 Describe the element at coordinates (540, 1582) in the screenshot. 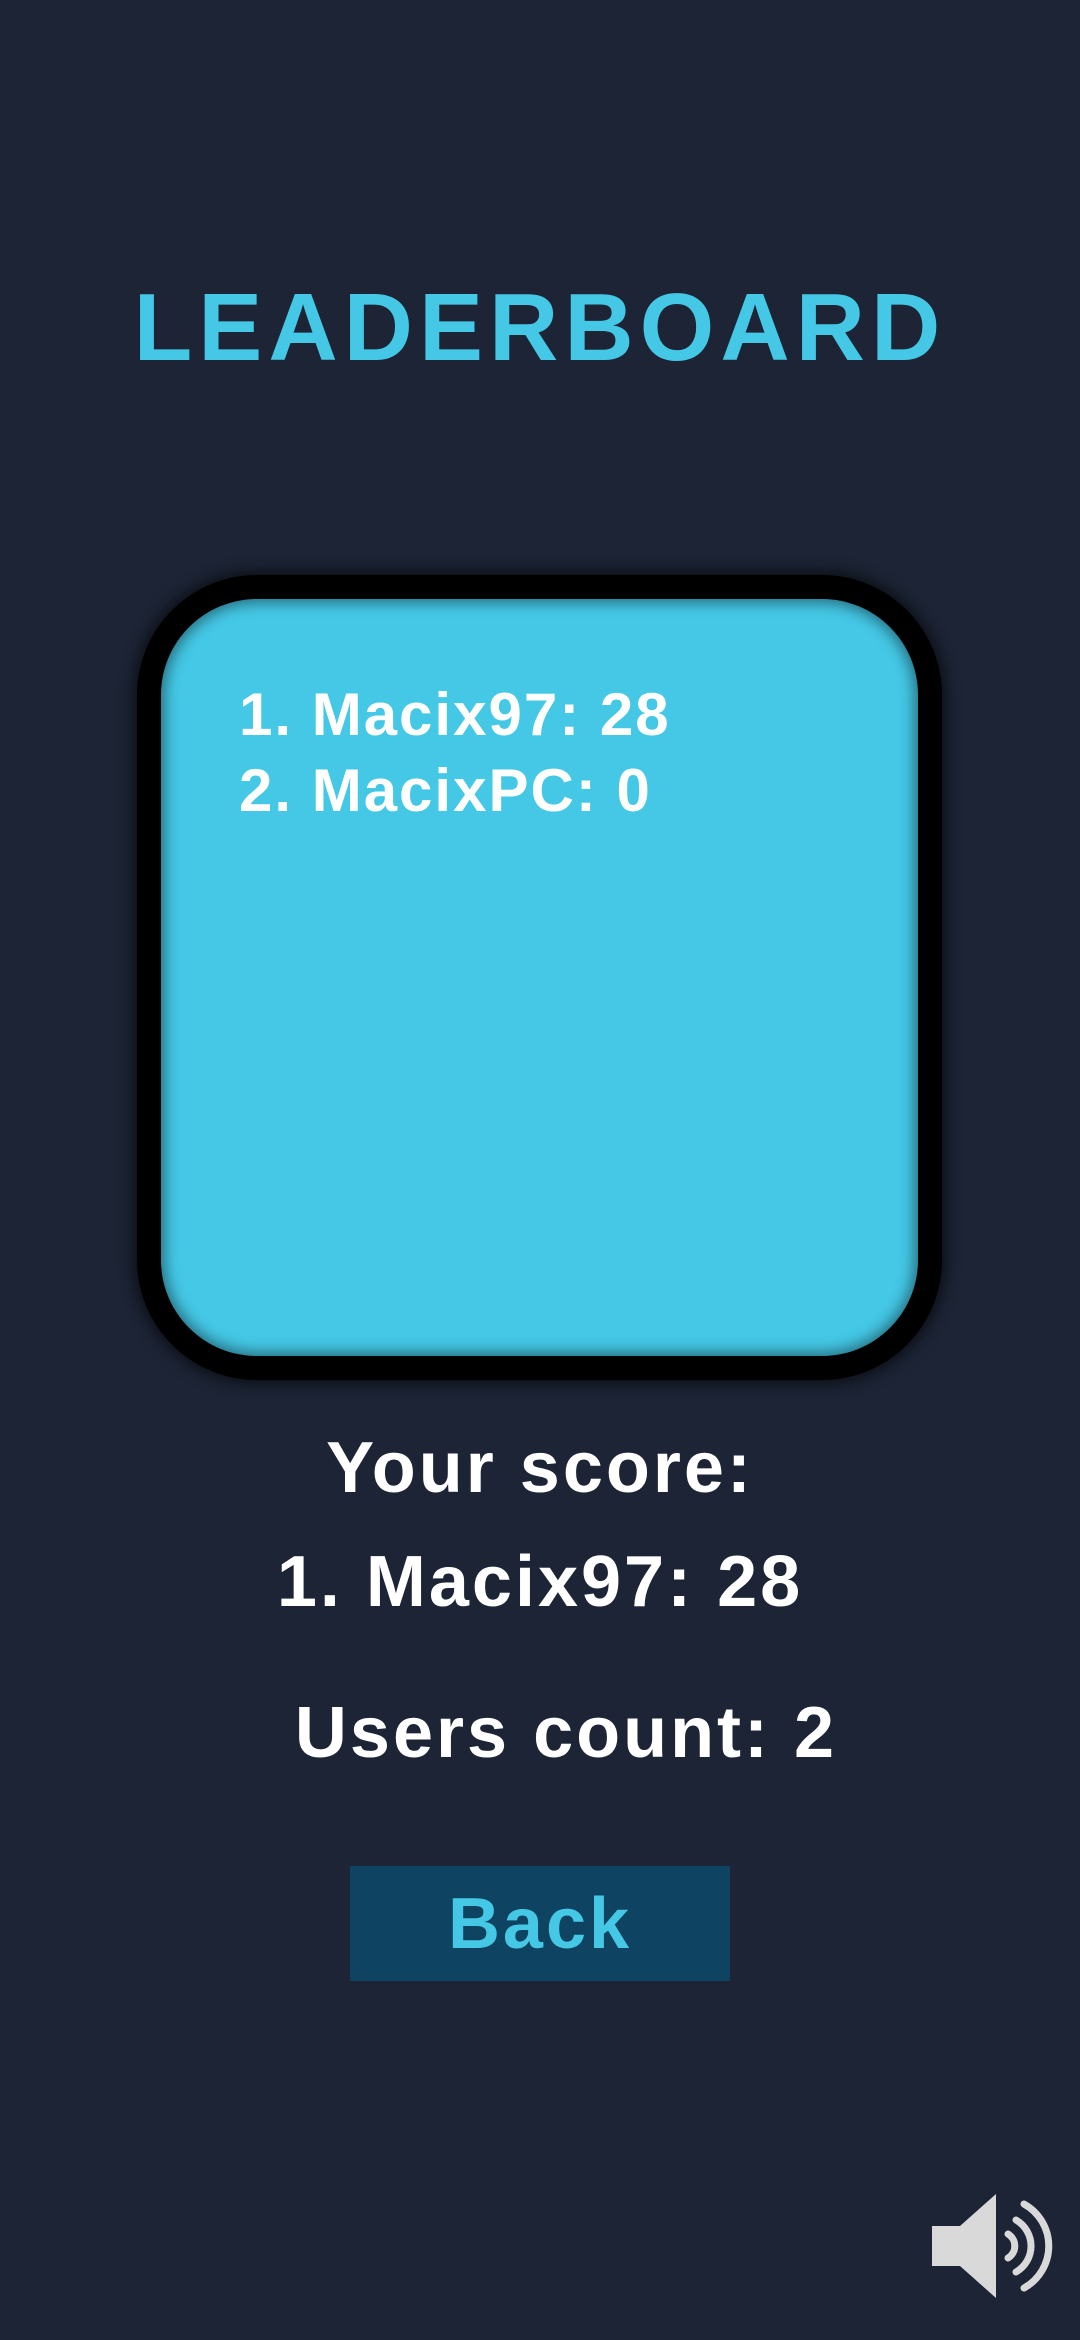

I see `your-score-value: 1. Macix97: 28` at that location.